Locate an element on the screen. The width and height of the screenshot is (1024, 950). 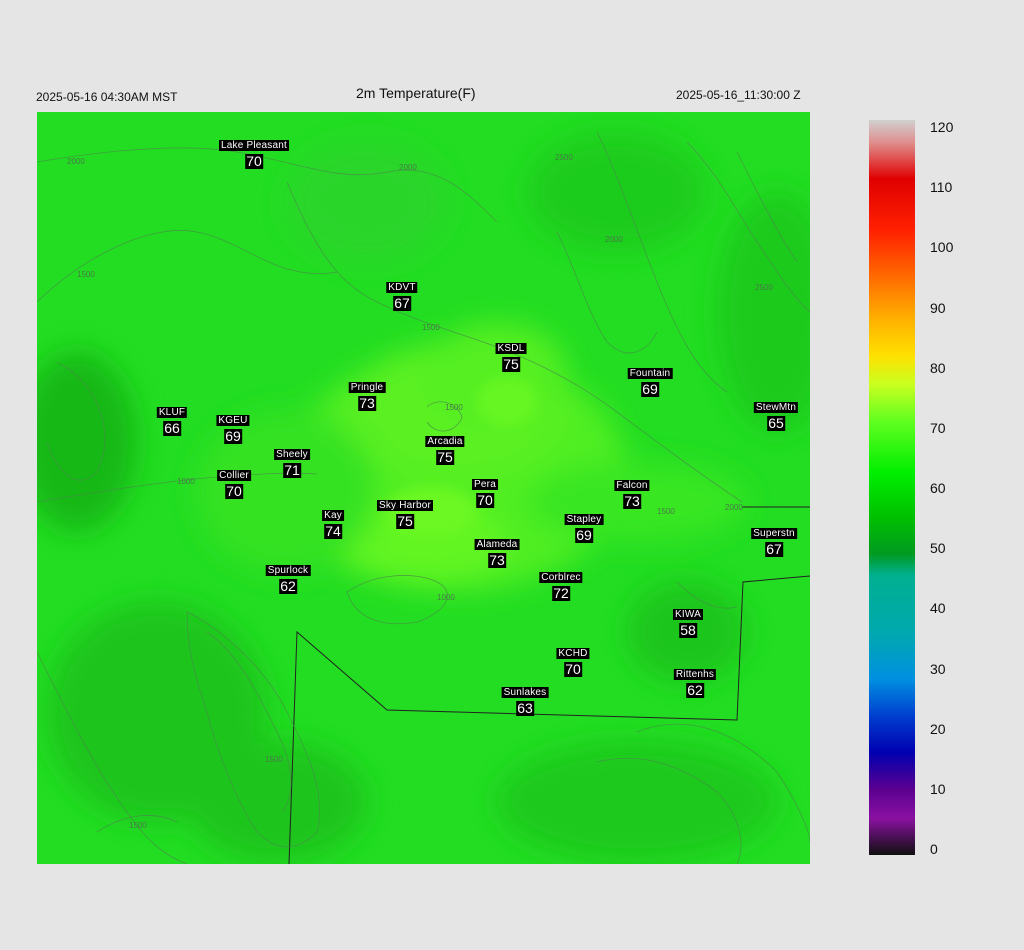
colorbar-tick-label: 90 is located at coordinates (938, 307).